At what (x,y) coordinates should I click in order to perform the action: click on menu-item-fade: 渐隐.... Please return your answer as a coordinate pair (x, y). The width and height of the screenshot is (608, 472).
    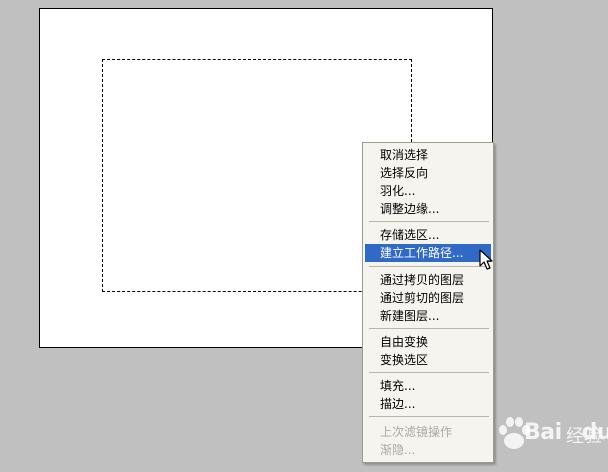
    Looking at the image, I should click on (398, 450).